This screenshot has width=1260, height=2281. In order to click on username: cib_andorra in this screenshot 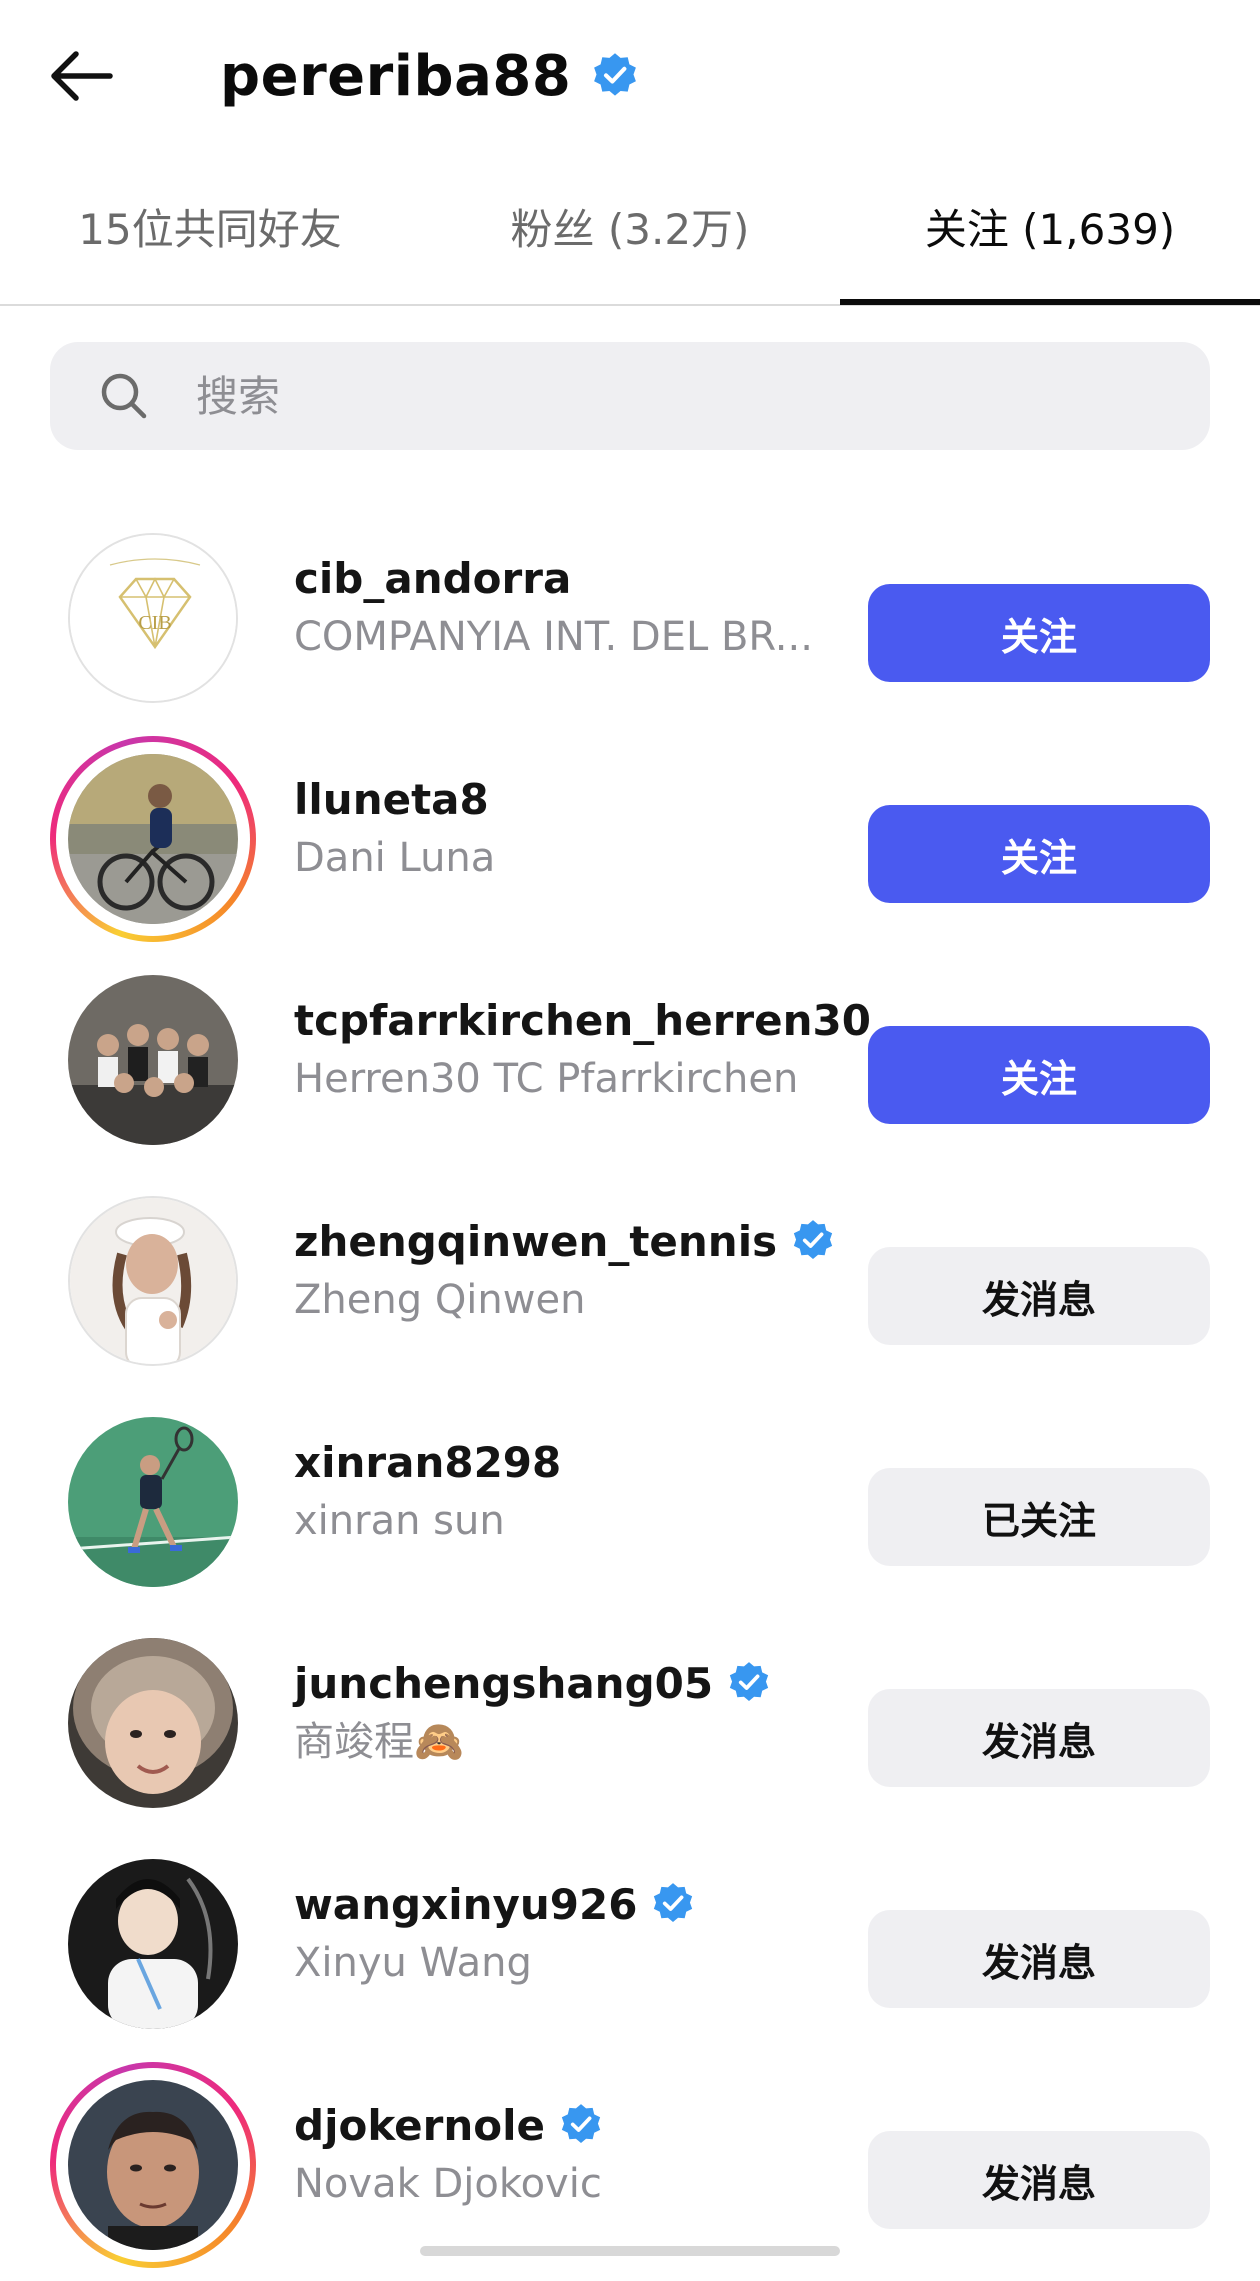, I will do `click(432, 578)`.